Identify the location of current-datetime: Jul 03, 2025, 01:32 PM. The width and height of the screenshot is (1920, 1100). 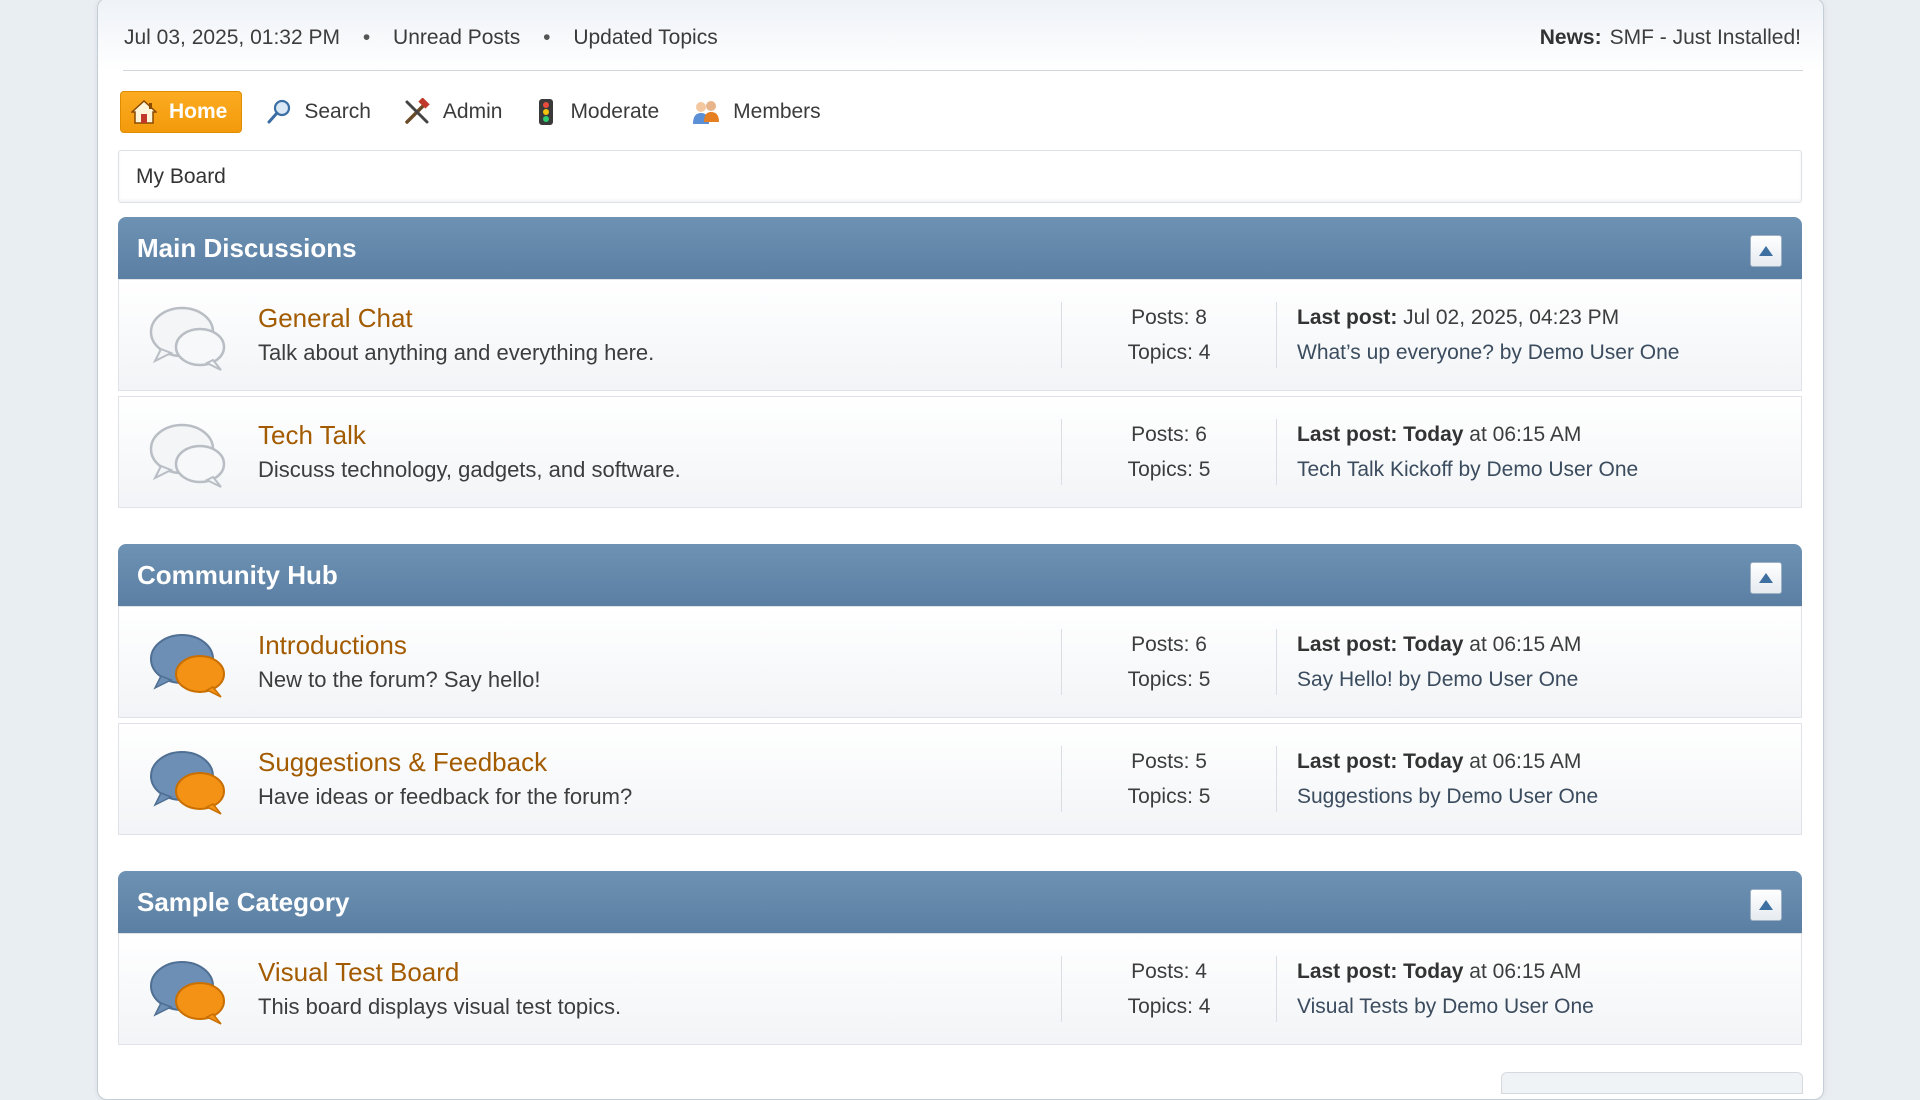
(232, 37).